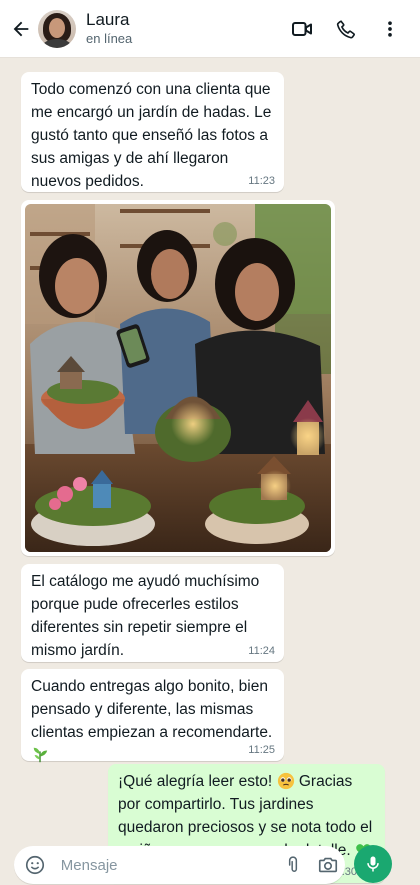 Image resolution: width=420 pixels, height=885 pixels. I want to click on emoji-button, so click(35, 865).